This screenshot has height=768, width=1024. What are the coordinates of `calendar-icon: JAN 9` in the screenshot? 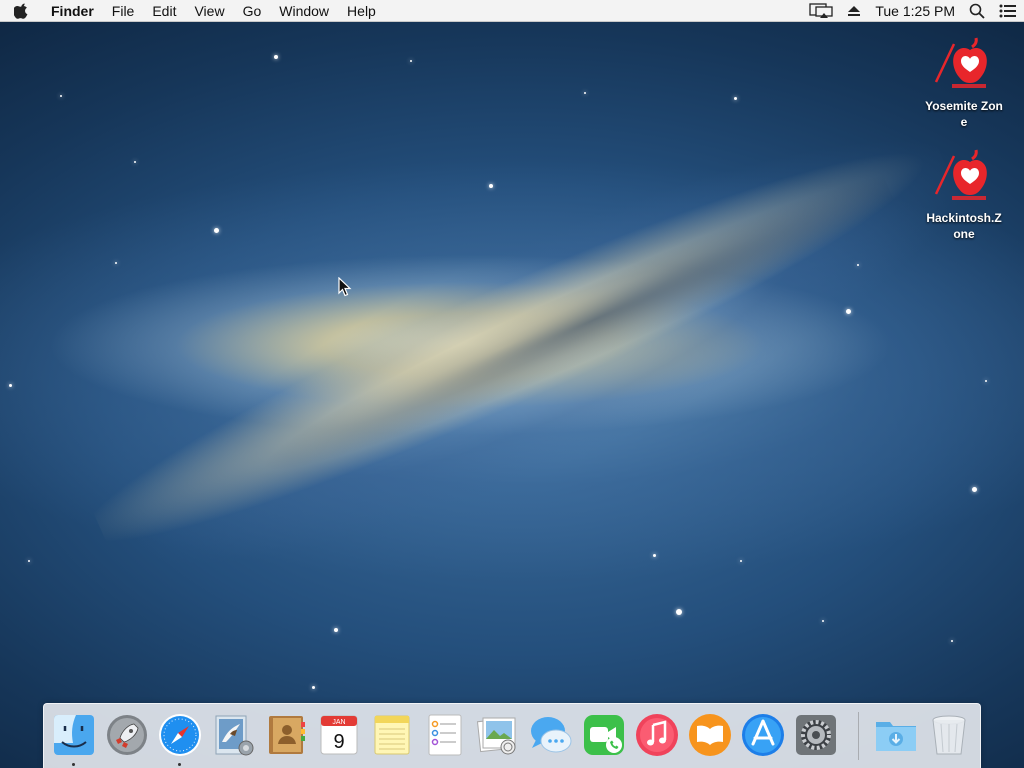 It's located at (339, 735).